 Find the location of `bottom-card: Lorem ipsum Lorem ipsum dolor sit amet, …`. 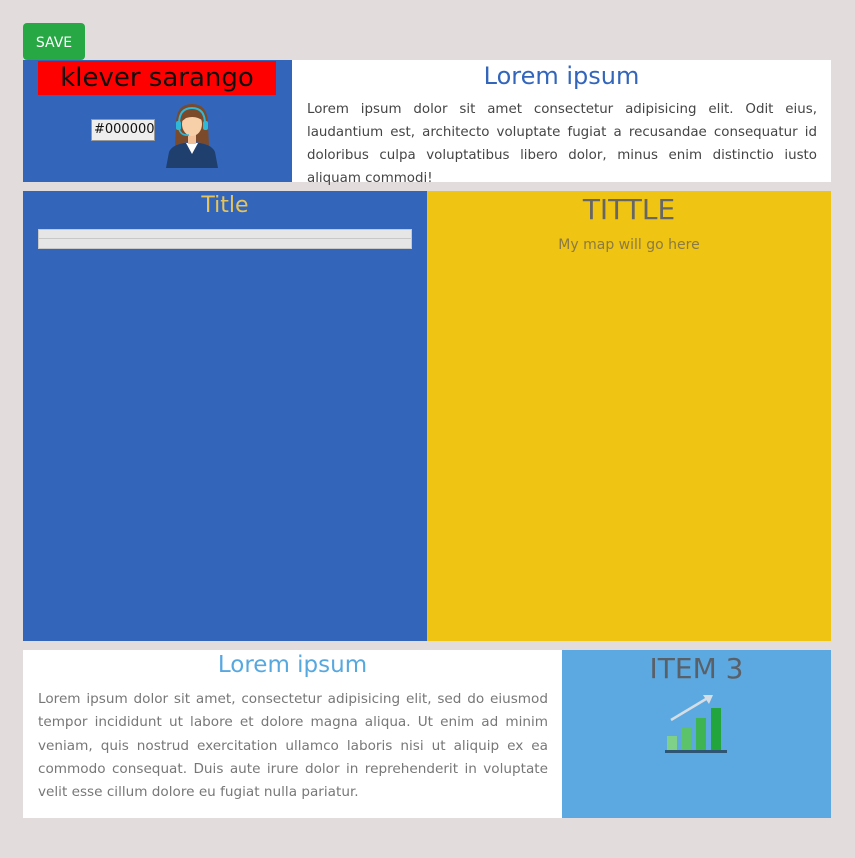

bottom-card: Lorem ipsum Lorem ipsum dolor sit amet, … is located at coordinates (292, 734).